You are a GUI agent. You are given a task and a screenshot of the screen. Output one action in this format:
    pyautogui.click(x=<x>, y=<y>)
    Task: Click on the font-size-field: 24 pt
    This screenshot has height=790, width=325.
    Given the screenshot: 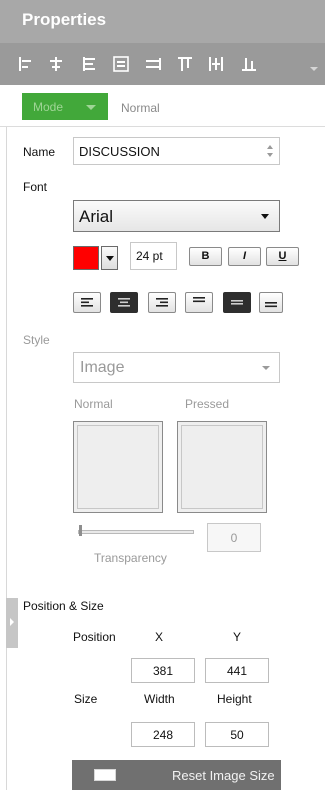 What is the action you would take?
    pyautogui.click(x=153, y=256)
    